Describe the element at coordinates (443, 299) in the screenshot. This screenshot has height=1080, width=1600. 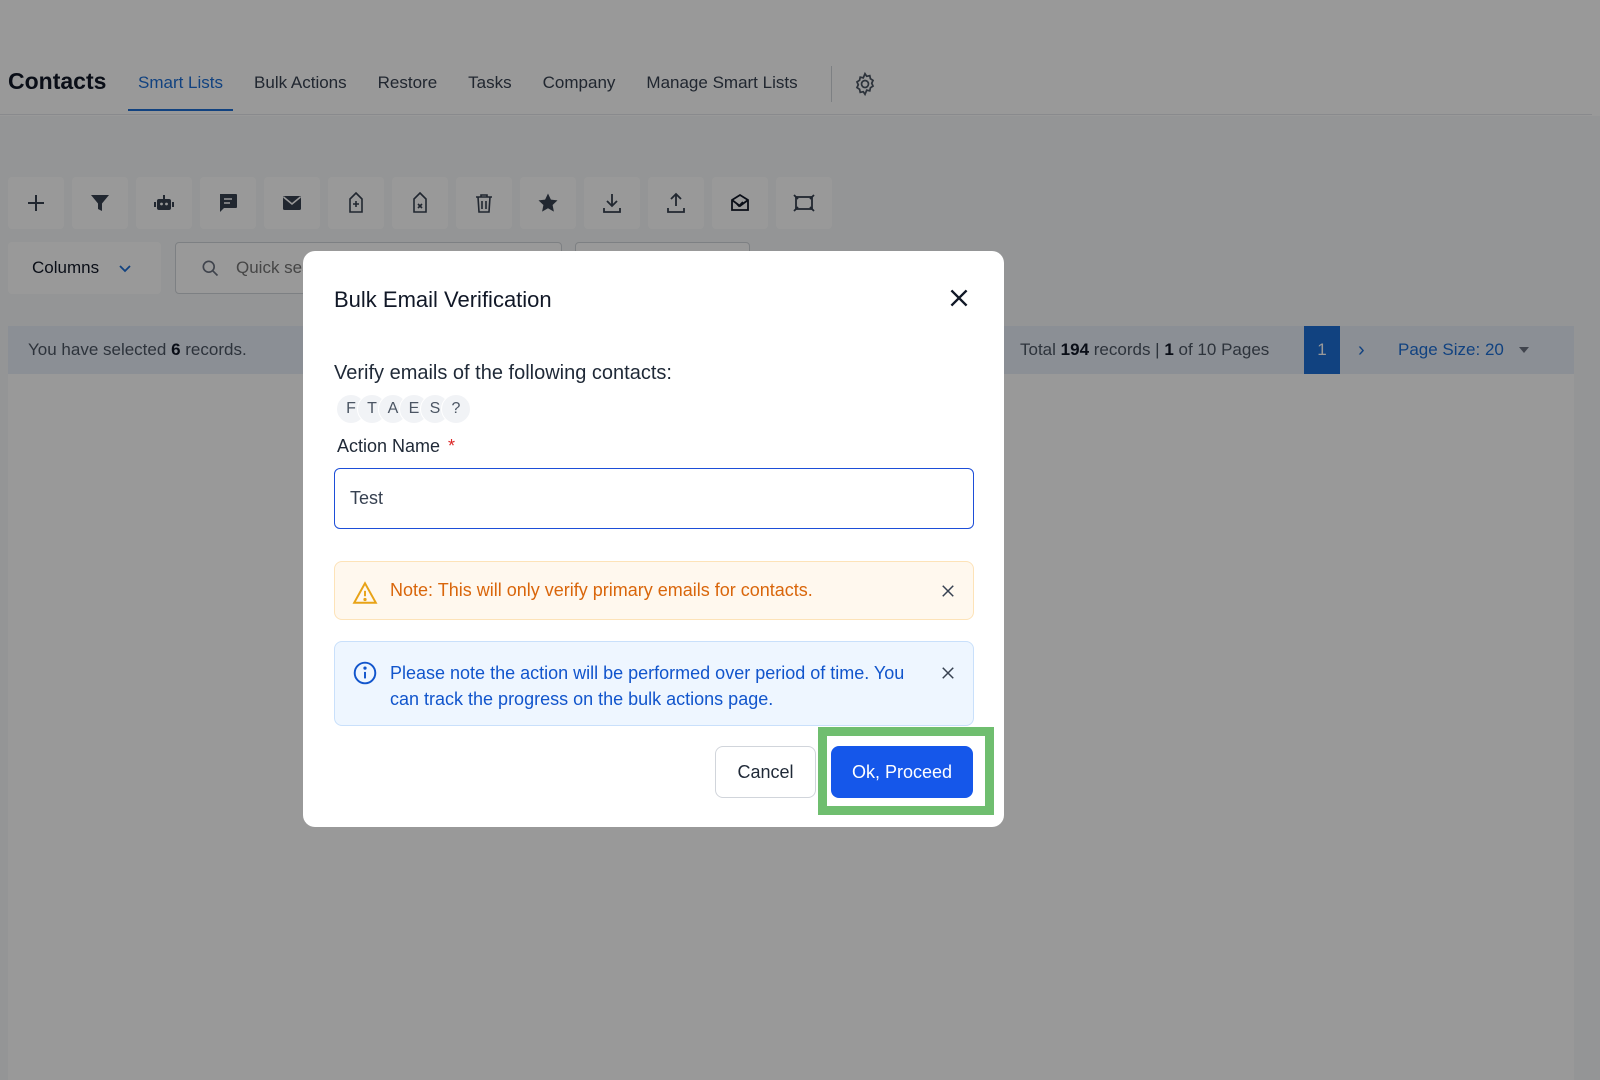
I see `modal-title: Bulk Email Verification` at that location.